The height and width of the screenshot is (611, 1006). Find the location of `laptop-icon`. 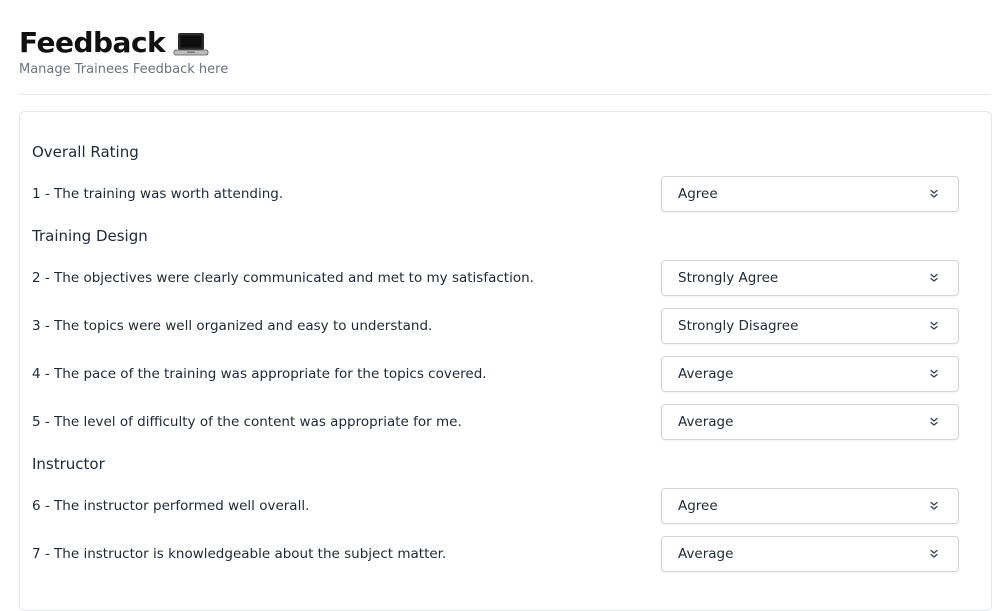

laptop-icon is located at coordinates (191, 44).